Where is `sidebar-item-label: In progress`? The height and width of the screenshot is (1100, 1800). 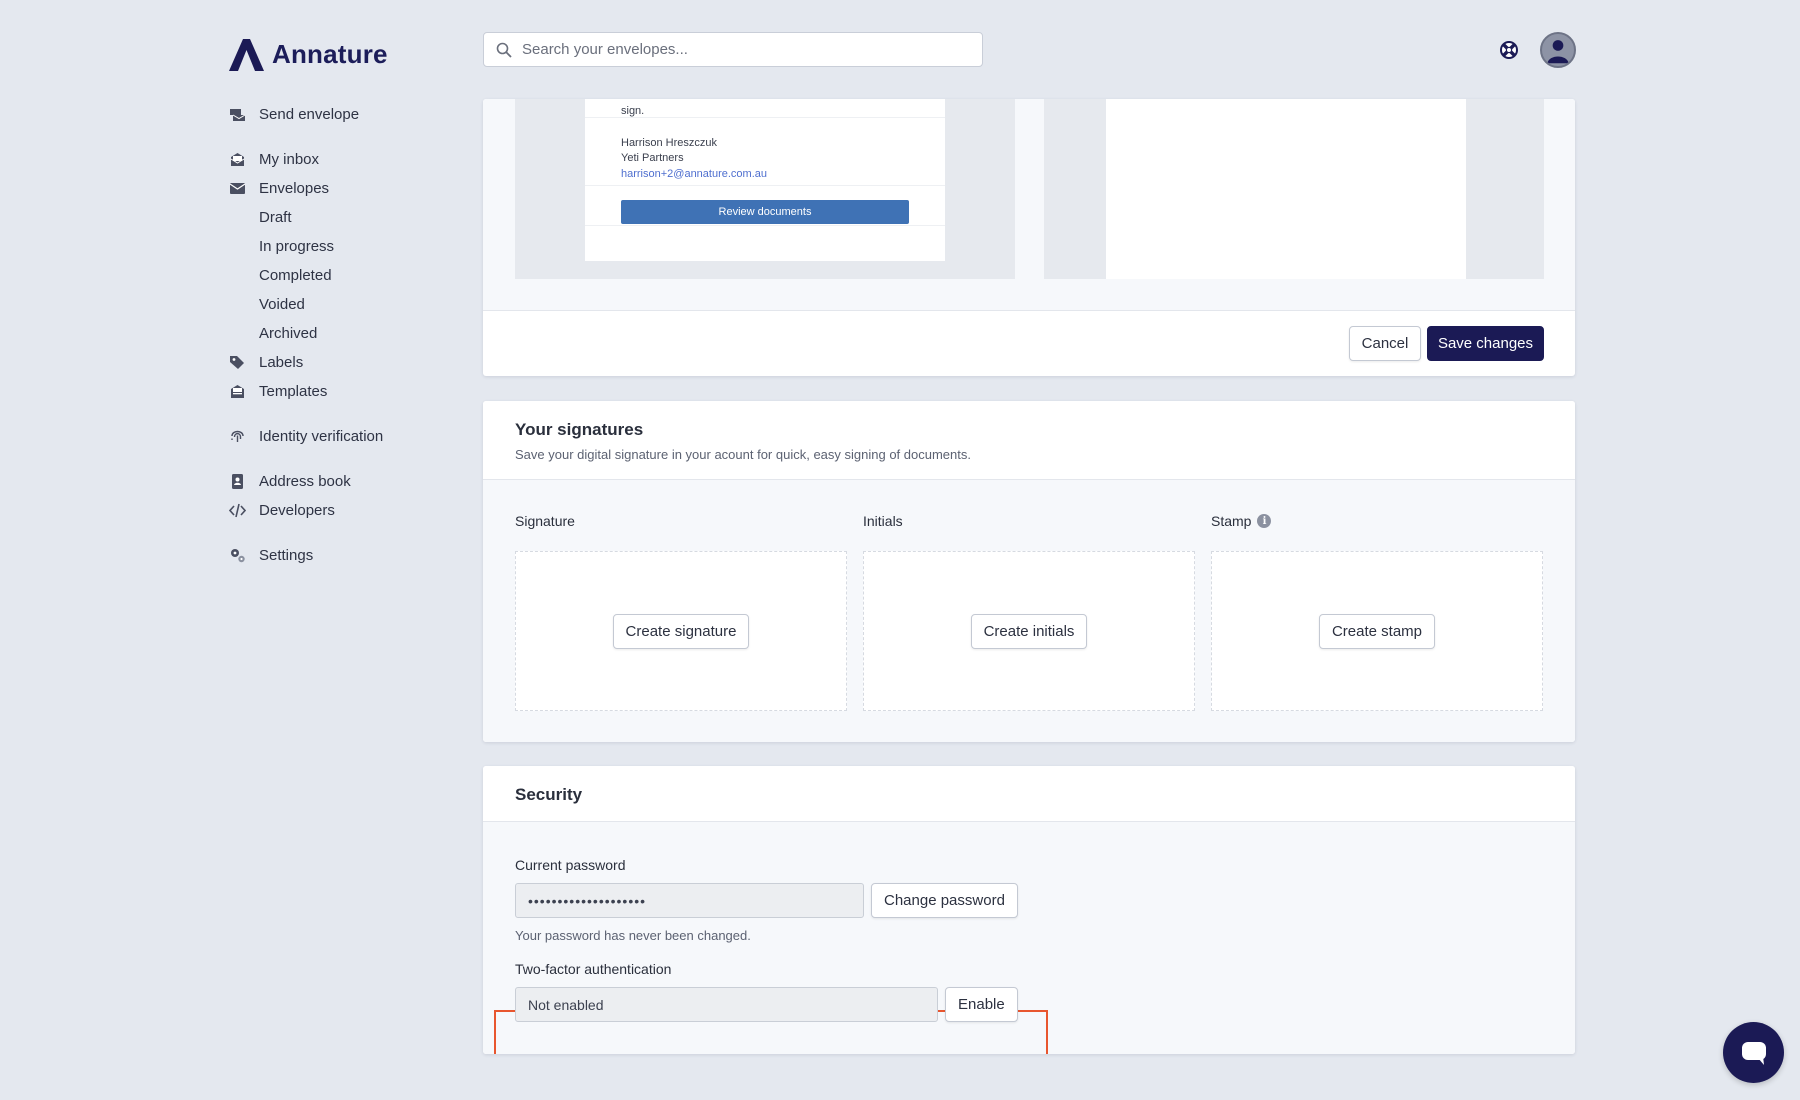
sidebar-item-label: In progress is located at coordinates (297, 246).